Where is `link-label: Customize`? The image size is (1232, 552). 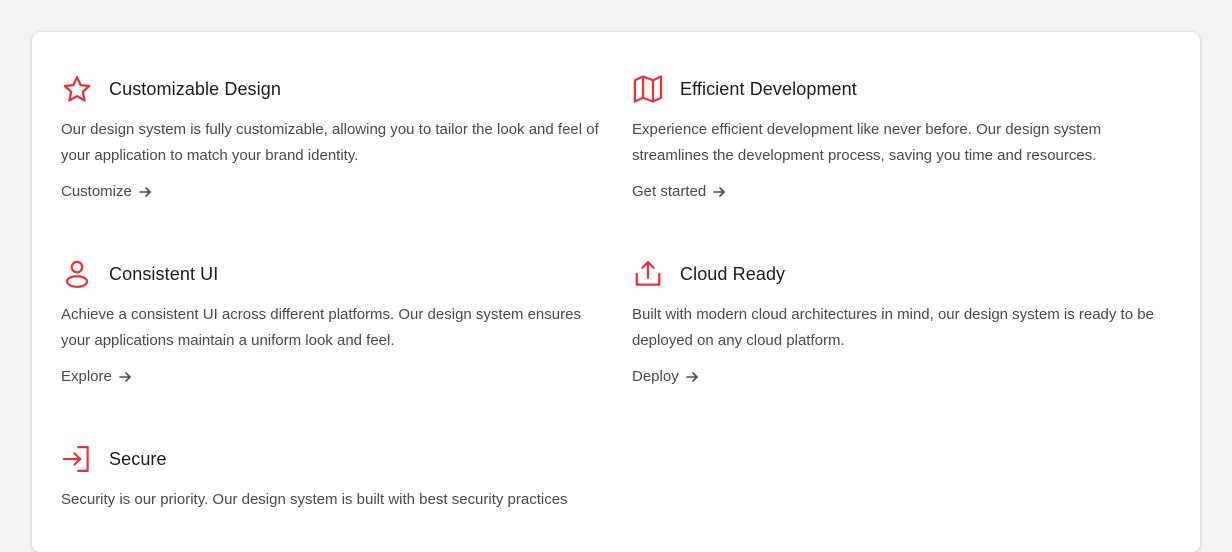 link-label: Customize is located at coordinates (96, 191).